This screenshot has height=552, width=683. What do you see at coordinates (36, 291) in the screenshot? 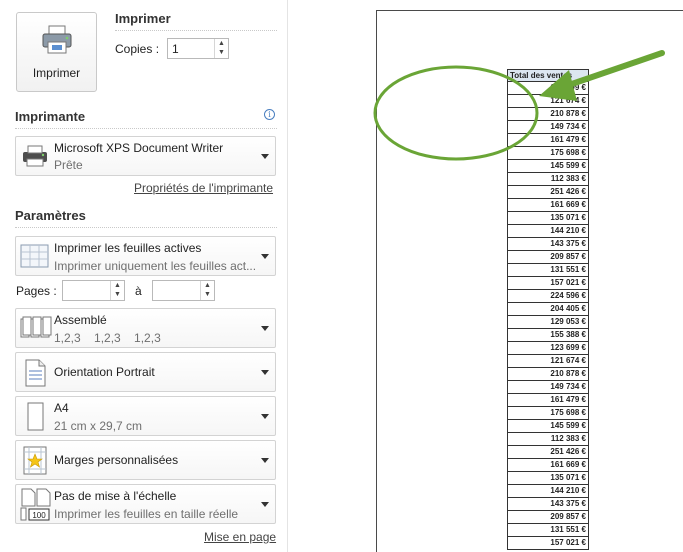
I see `pages-label: Pages :` at bounding box center [36, 291].